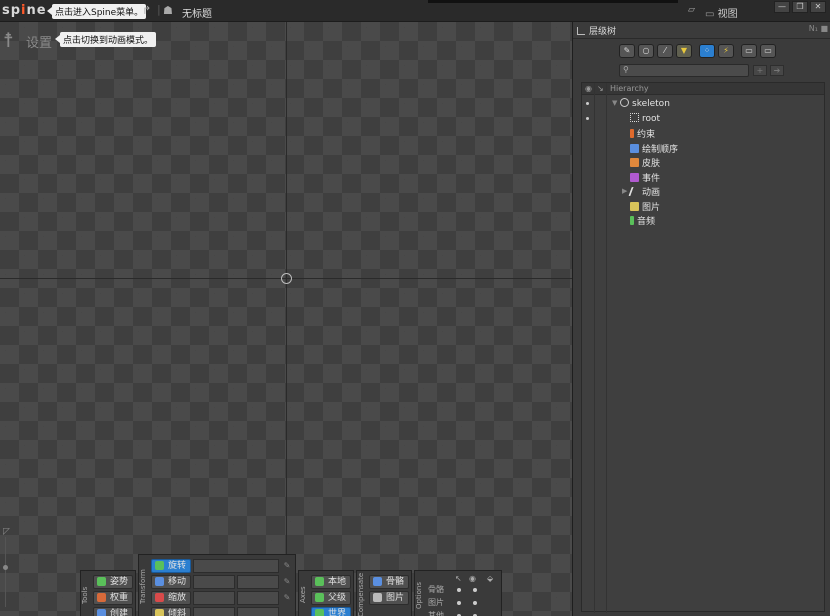 The width and height of the screenshot is (830, 616). Describe the element at coordinates (436, 613) in the screenshot. I see `options-row-other: 其他` at that location.